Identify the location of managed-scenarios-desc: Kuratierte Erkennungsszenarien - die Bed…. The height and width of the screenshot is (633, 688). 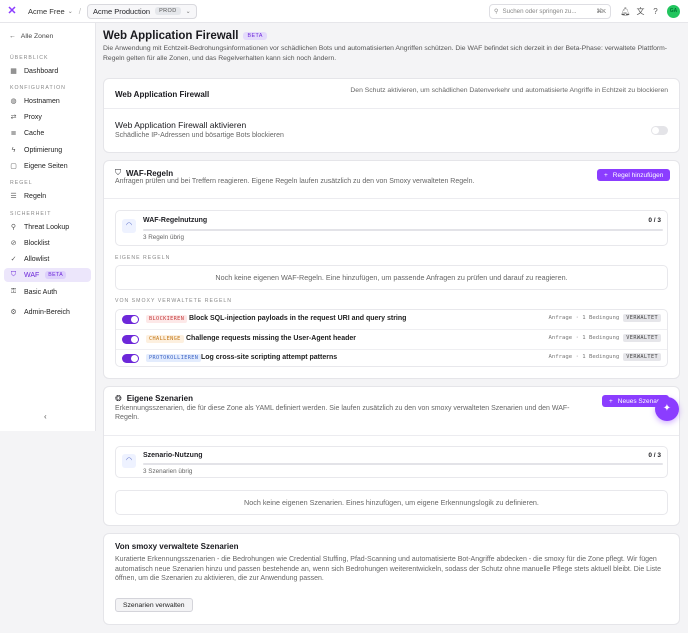
(388, 569).